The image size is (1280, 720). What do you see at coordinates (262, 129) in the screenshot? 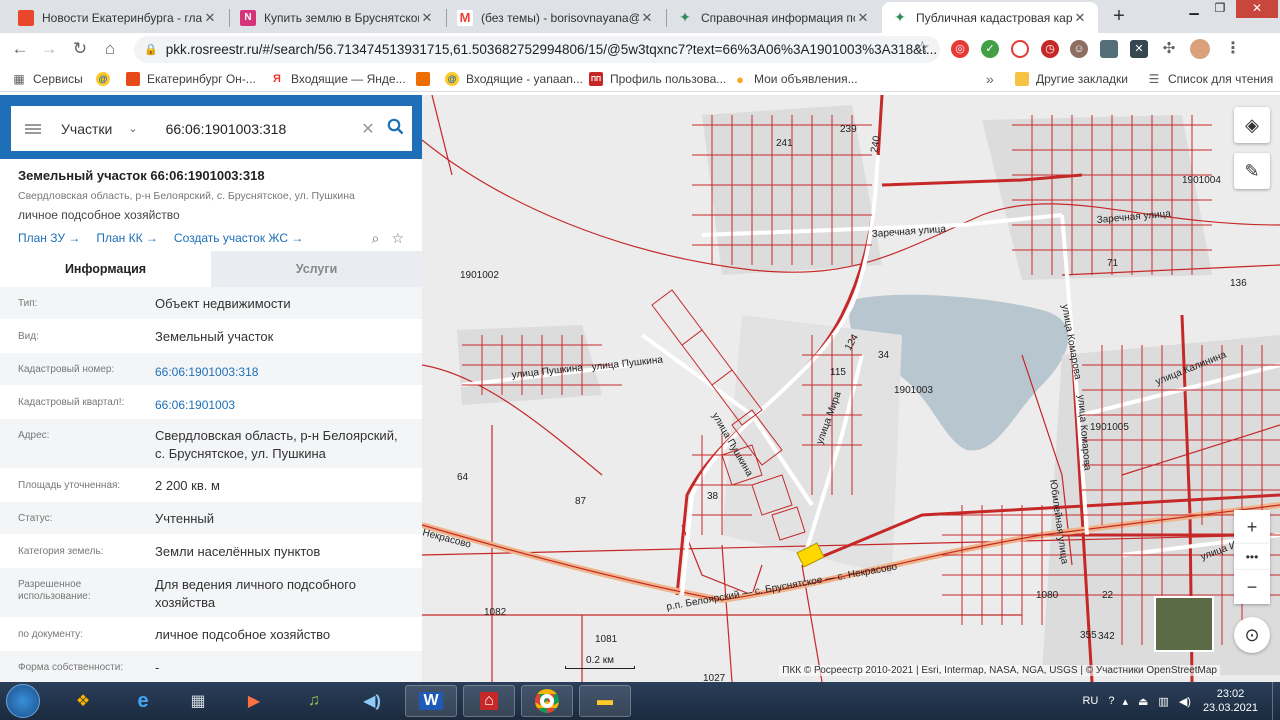
I see `search-input: 66:06:1901003:318` at bounding box center [262, 129].